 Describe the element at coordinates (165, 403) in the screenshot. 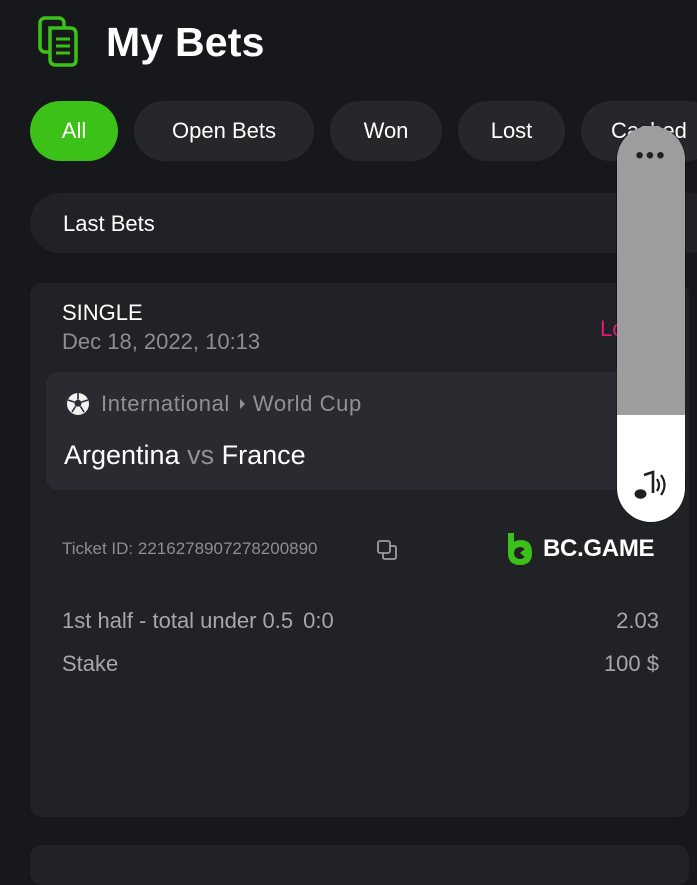

I see `league-region: International` at that location.